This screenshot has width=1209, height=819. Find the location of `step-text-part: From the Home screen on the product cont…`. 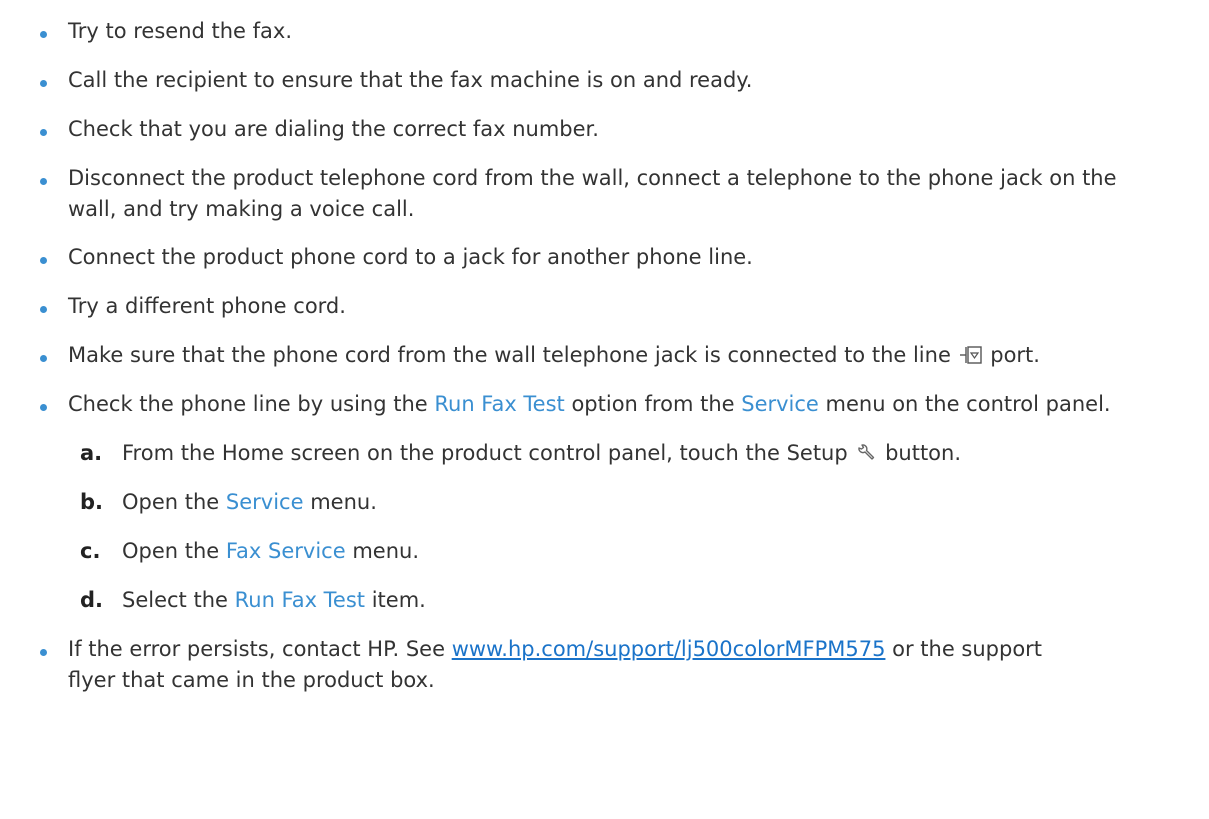

step-text-part: From the Home screen on the product cont… is located at coordinates (485, 453).